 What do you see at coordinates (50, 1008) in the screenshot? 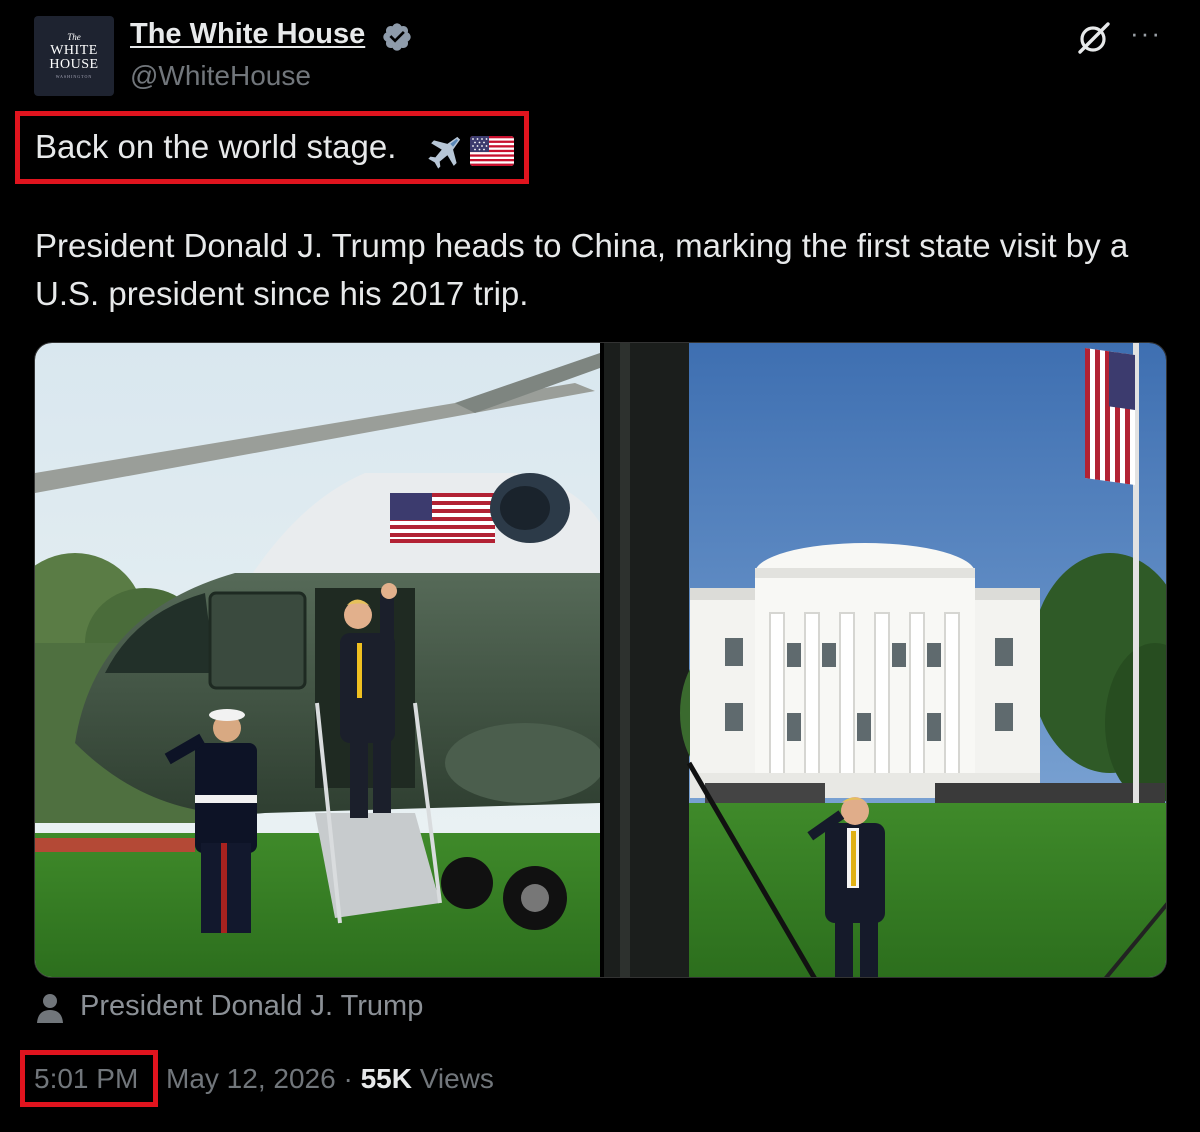
I see `person-icon` at bounding box center [50, 1008].